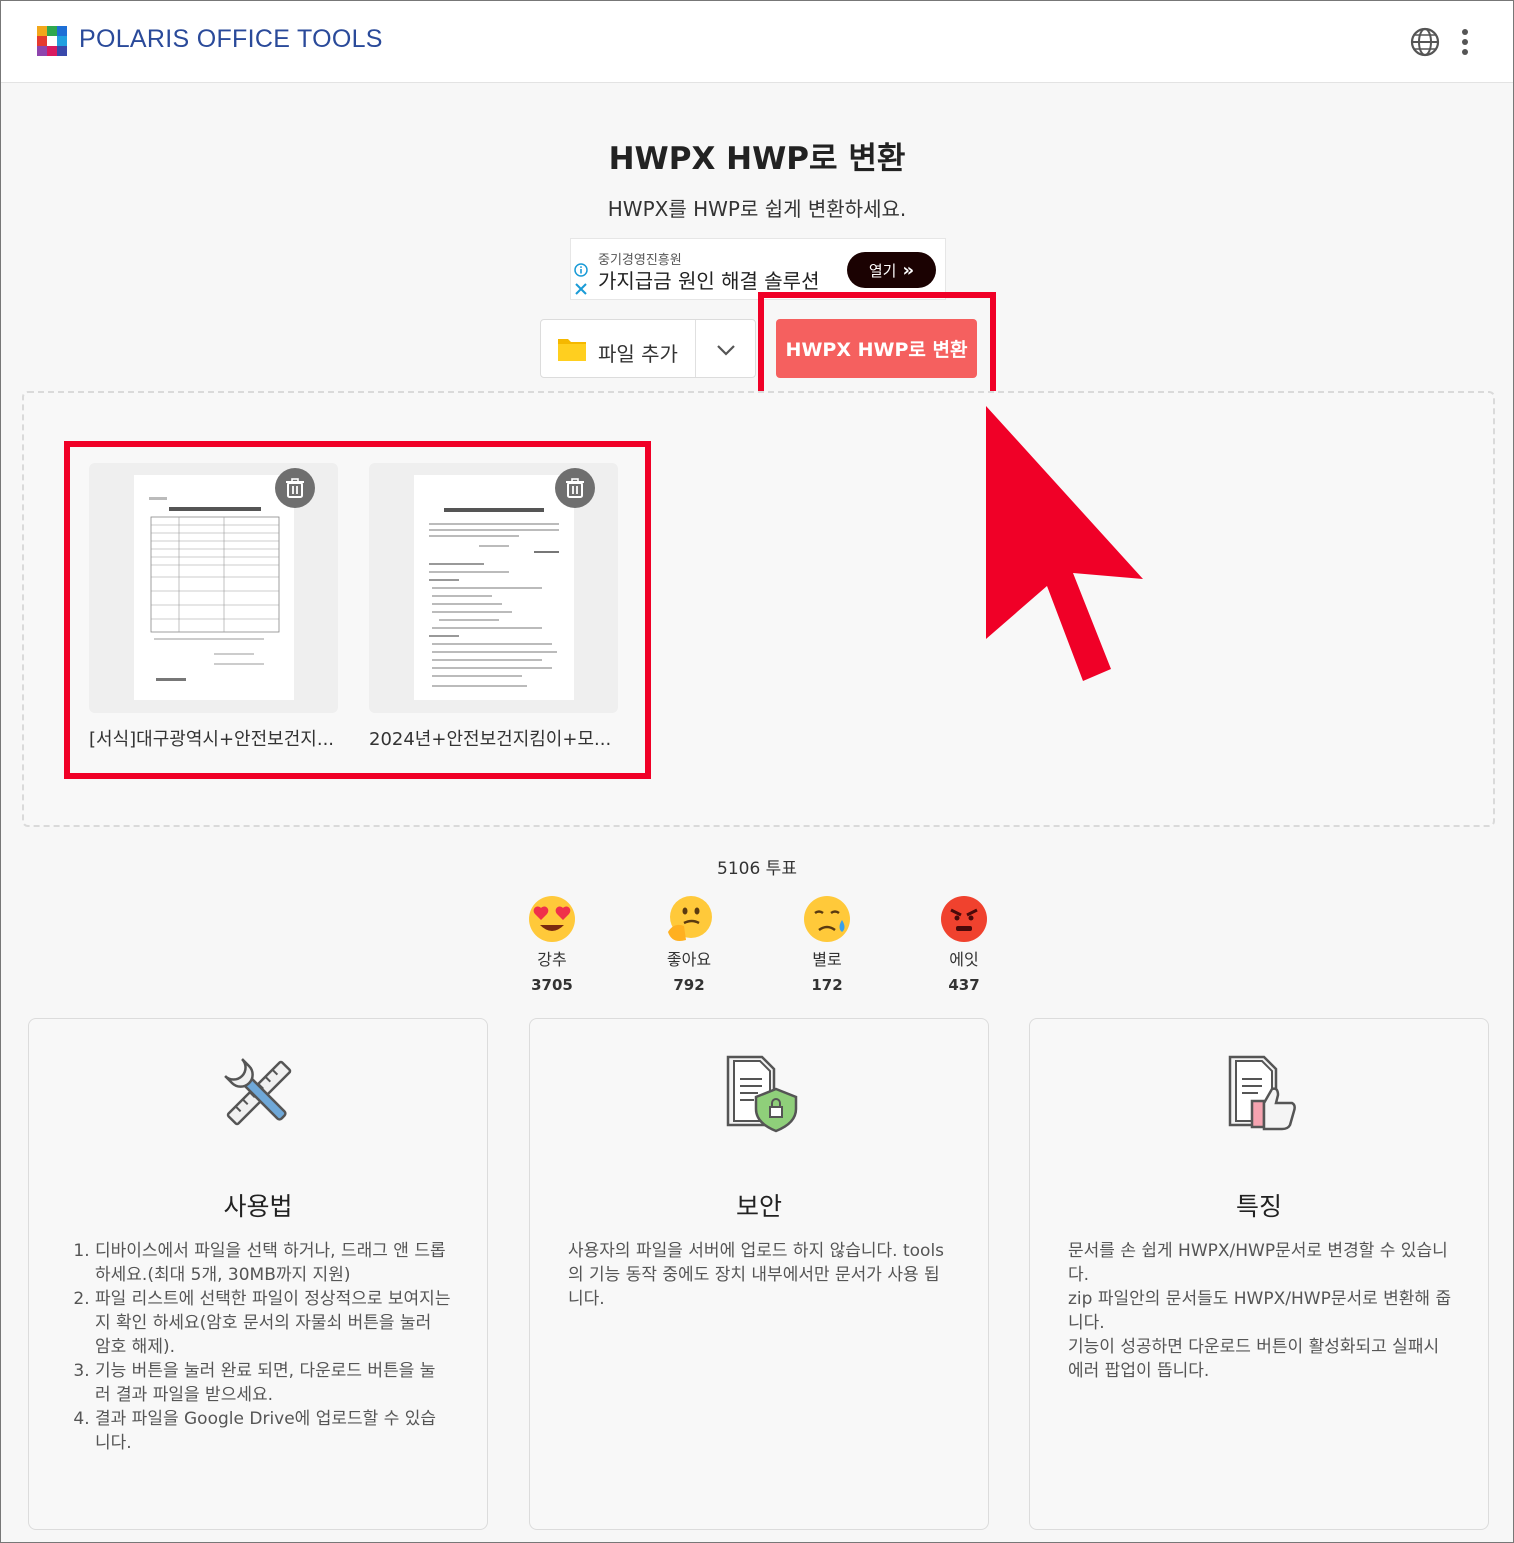 This screenshot has width=1514, height=1543. I want to click on ad-info-icon, so click(581, 270).